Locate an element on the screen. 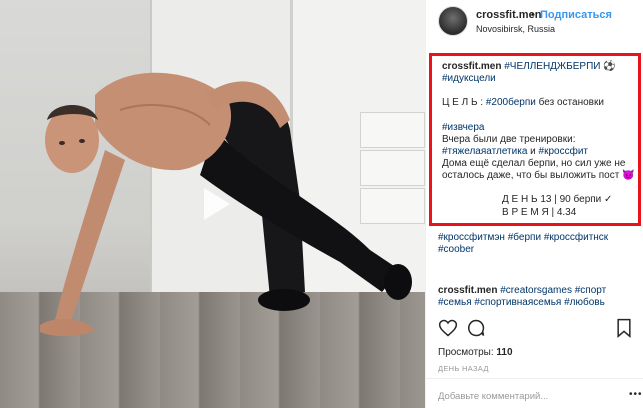  comment-line: #семья #спортивнаясемья #любовь is located at coordinates (521, 303).